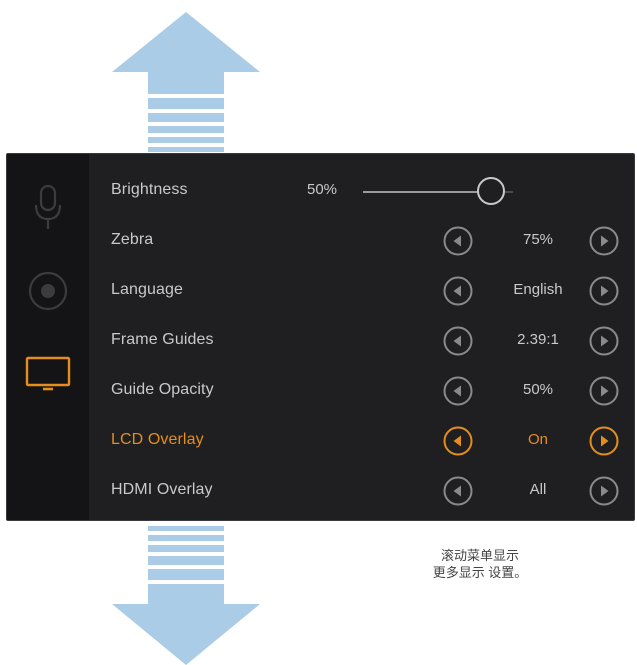 The width and height of the screenshot is (637, 665). Describe the element at coordinates (361, 492) in the screenshot. I see `setting-row-hdmi-overlay: HDMI Overlay All` at that location.